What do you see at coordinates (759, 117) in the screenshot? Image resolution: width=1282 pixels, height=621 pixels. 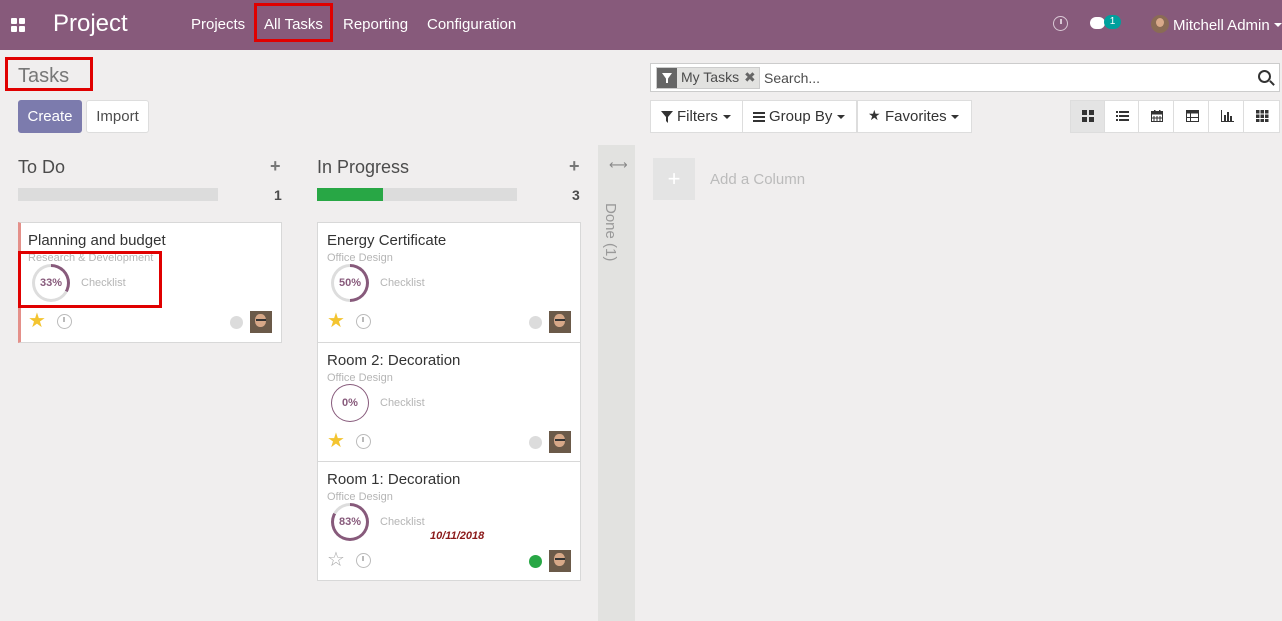 I see `list-bars-icon` at bounding box center [759, 117].